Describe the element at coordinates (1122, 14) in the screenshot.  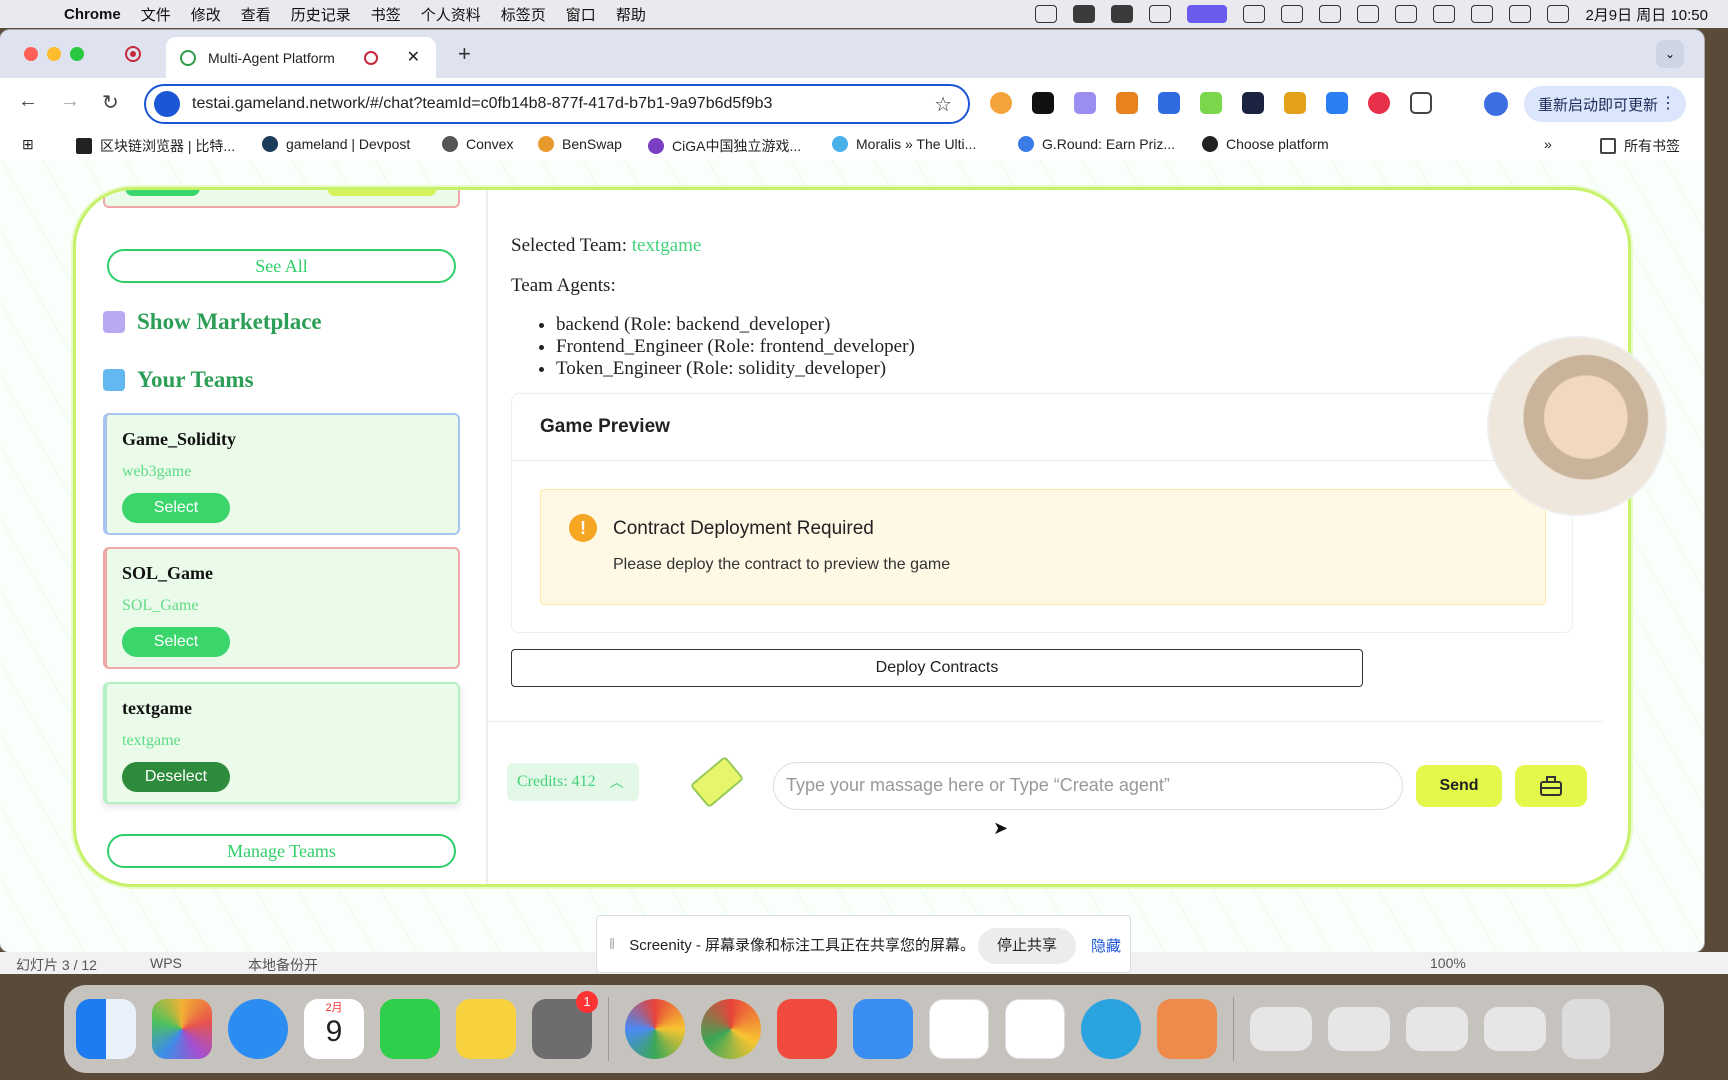
I see `wechat-status-icon` at that location.